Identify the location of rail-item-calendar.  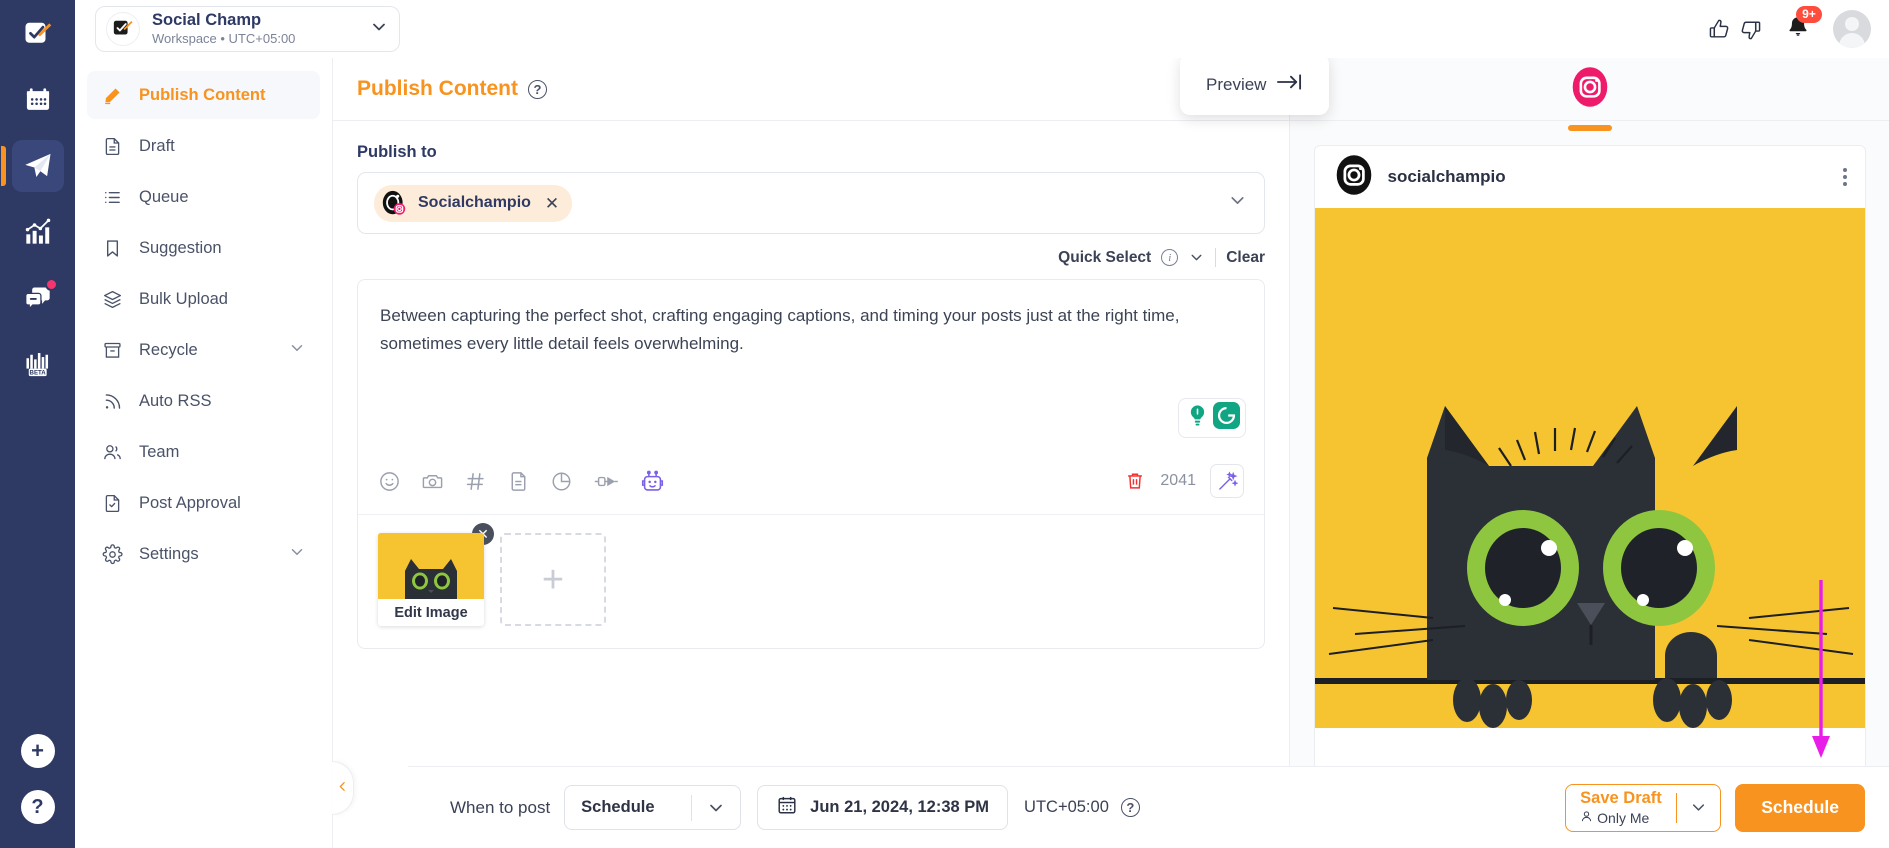
(38, 100).